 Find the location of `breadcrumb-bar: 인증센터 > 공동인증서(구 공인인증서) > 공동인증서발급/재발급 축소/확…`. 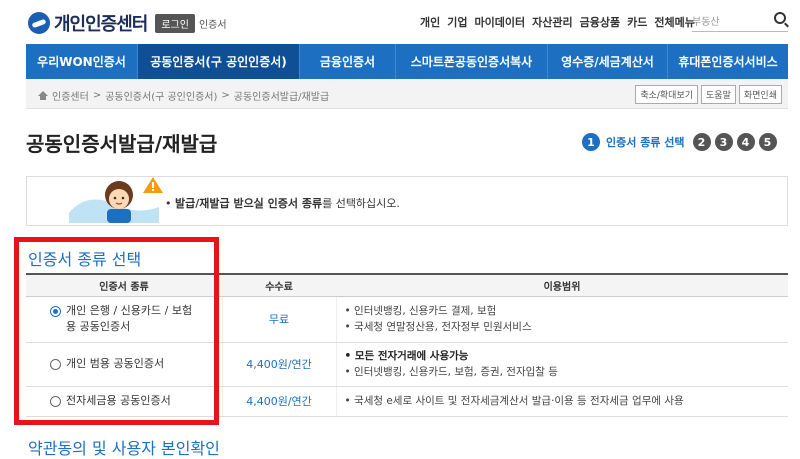

breadcrumb-bar: 인증센터 > 공동인증서(구 공인인증서) > 공동인증서발급/재발급 축소/확… is located at coordinates (407, 94).